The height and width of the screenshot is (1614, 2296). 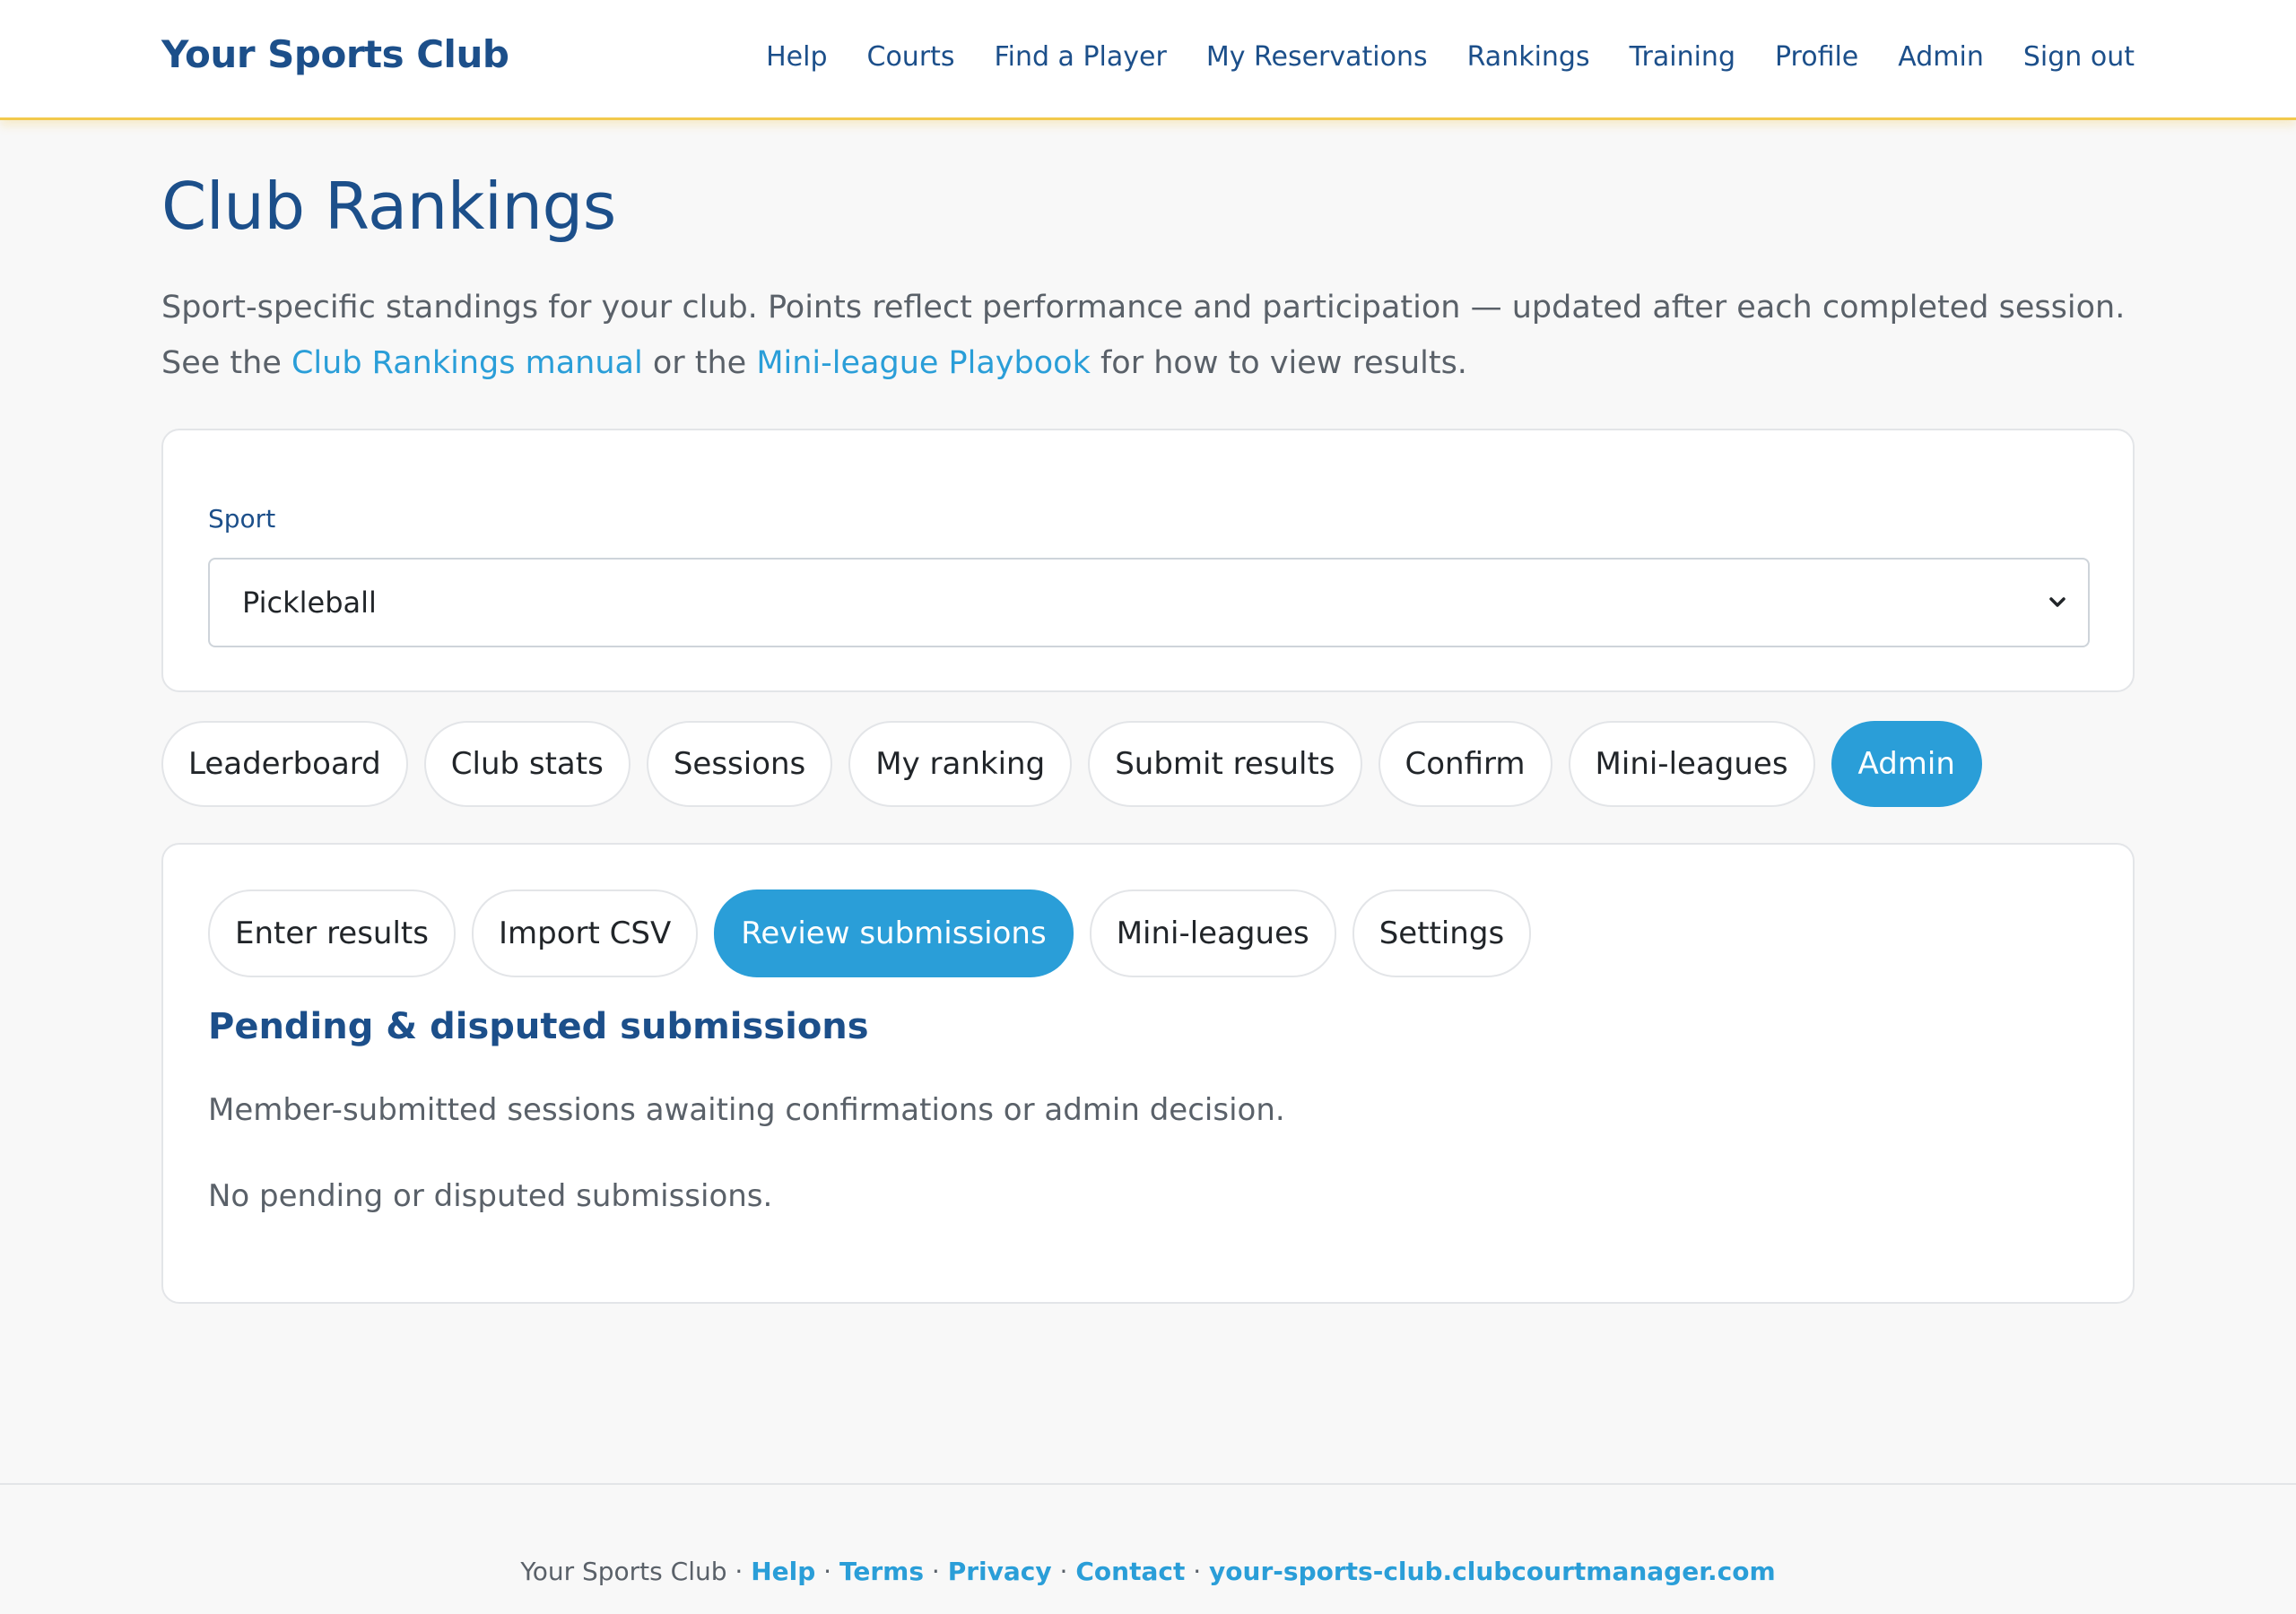 I want to click on empty-state-message: No pending or disputed submissions., so click(x=490, y=1196).